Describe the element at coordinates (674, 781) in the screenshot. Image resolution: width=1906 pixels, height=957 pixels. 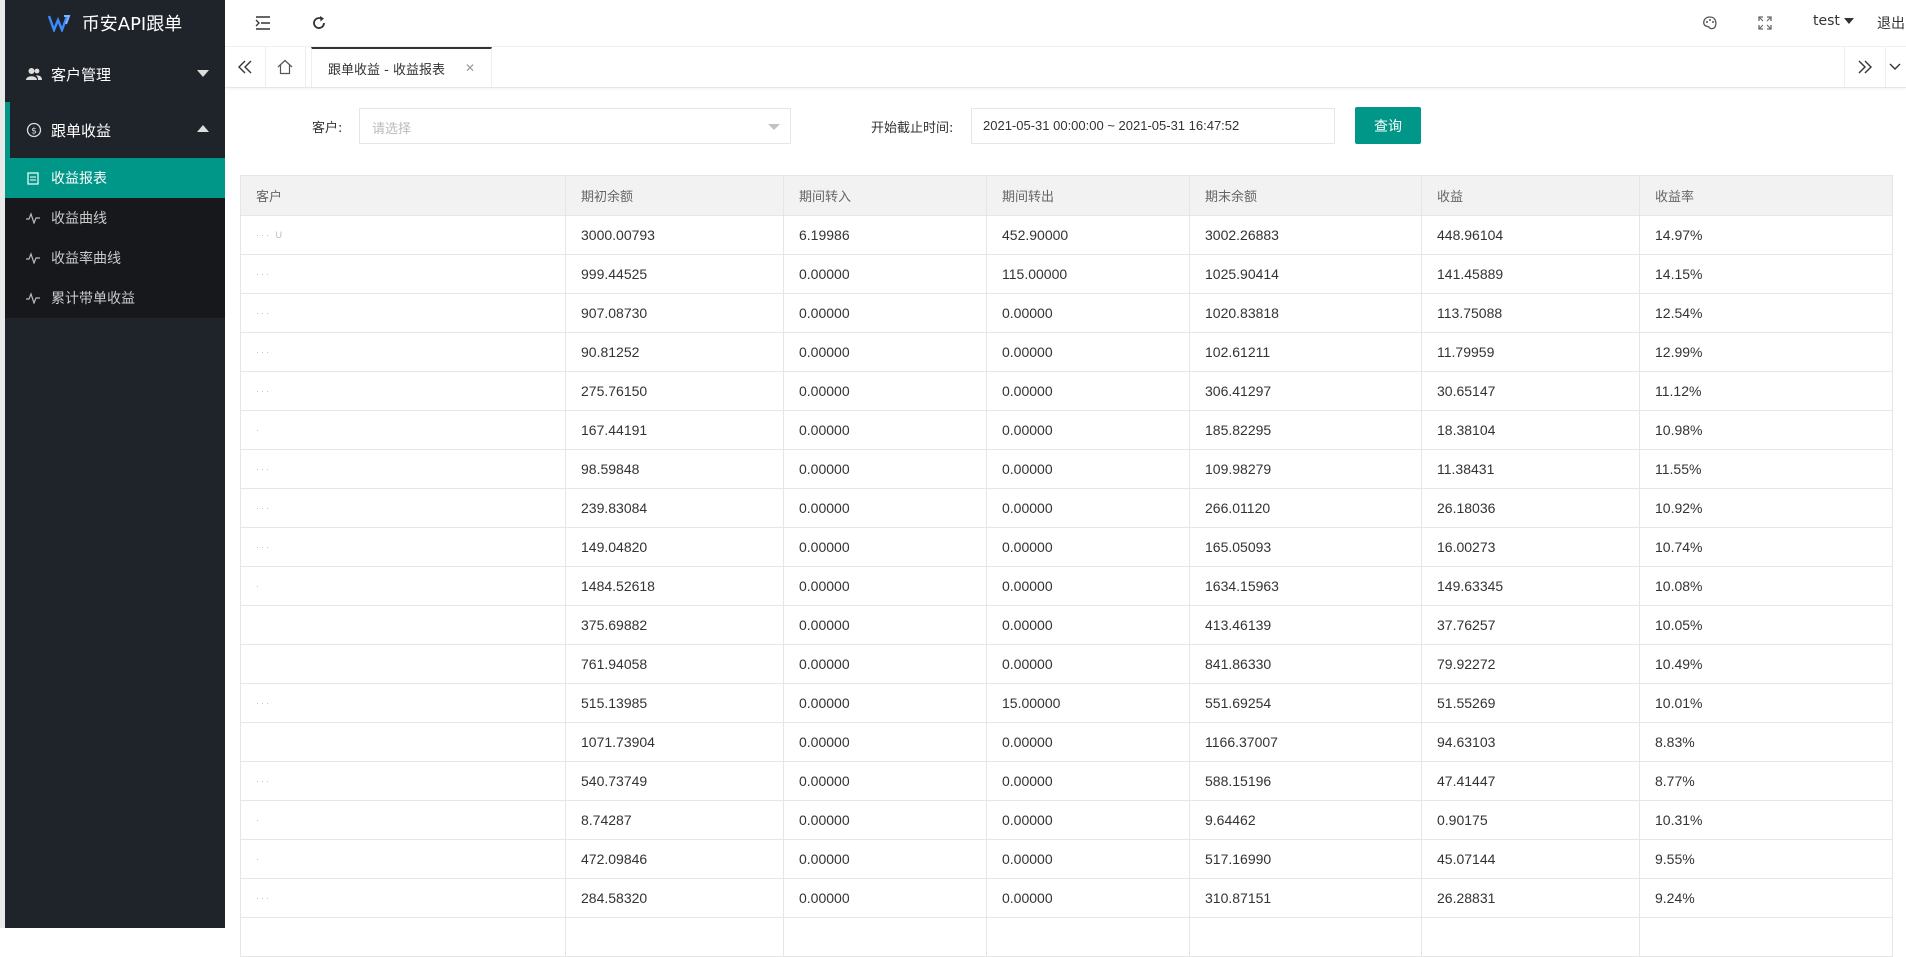
I see `table-cell: 540.73749` at that location.